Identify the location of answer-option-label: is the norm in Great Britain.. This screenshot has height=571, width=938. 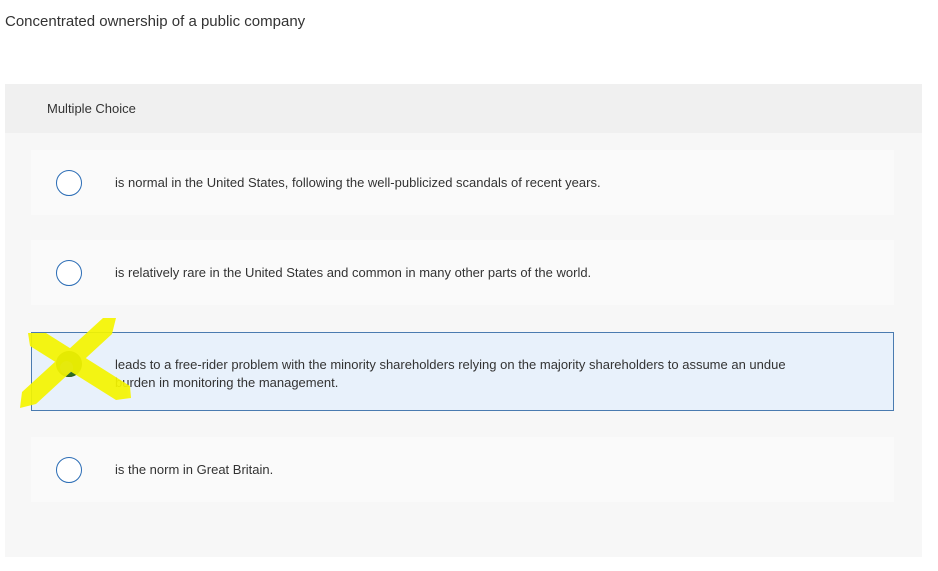
(194, 469).